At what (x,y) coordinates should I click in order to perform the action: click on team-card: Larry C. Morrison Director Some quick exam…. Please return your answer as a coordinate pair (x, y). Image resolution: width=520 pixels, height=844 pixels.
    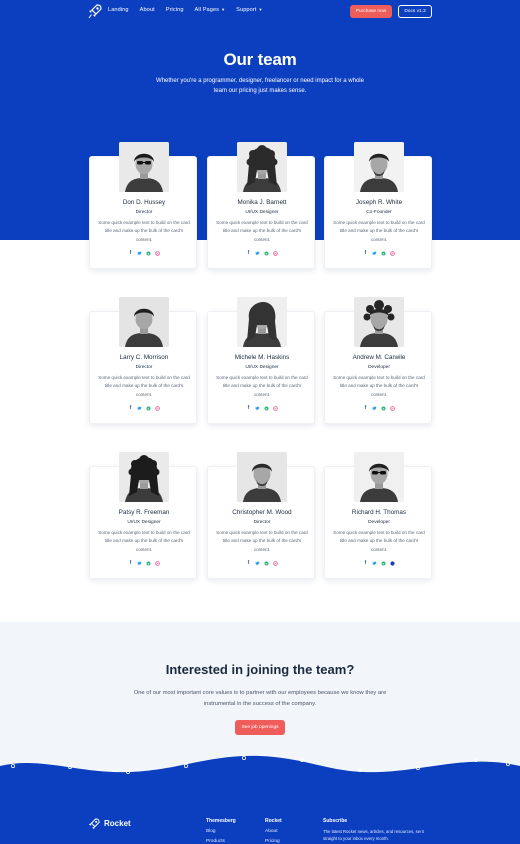
    Looking at the image, I should click on (143, 360).